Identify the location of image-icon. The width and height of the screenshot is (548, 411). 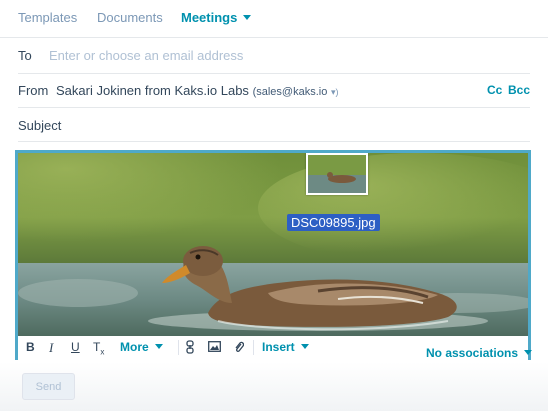
(214, 348).